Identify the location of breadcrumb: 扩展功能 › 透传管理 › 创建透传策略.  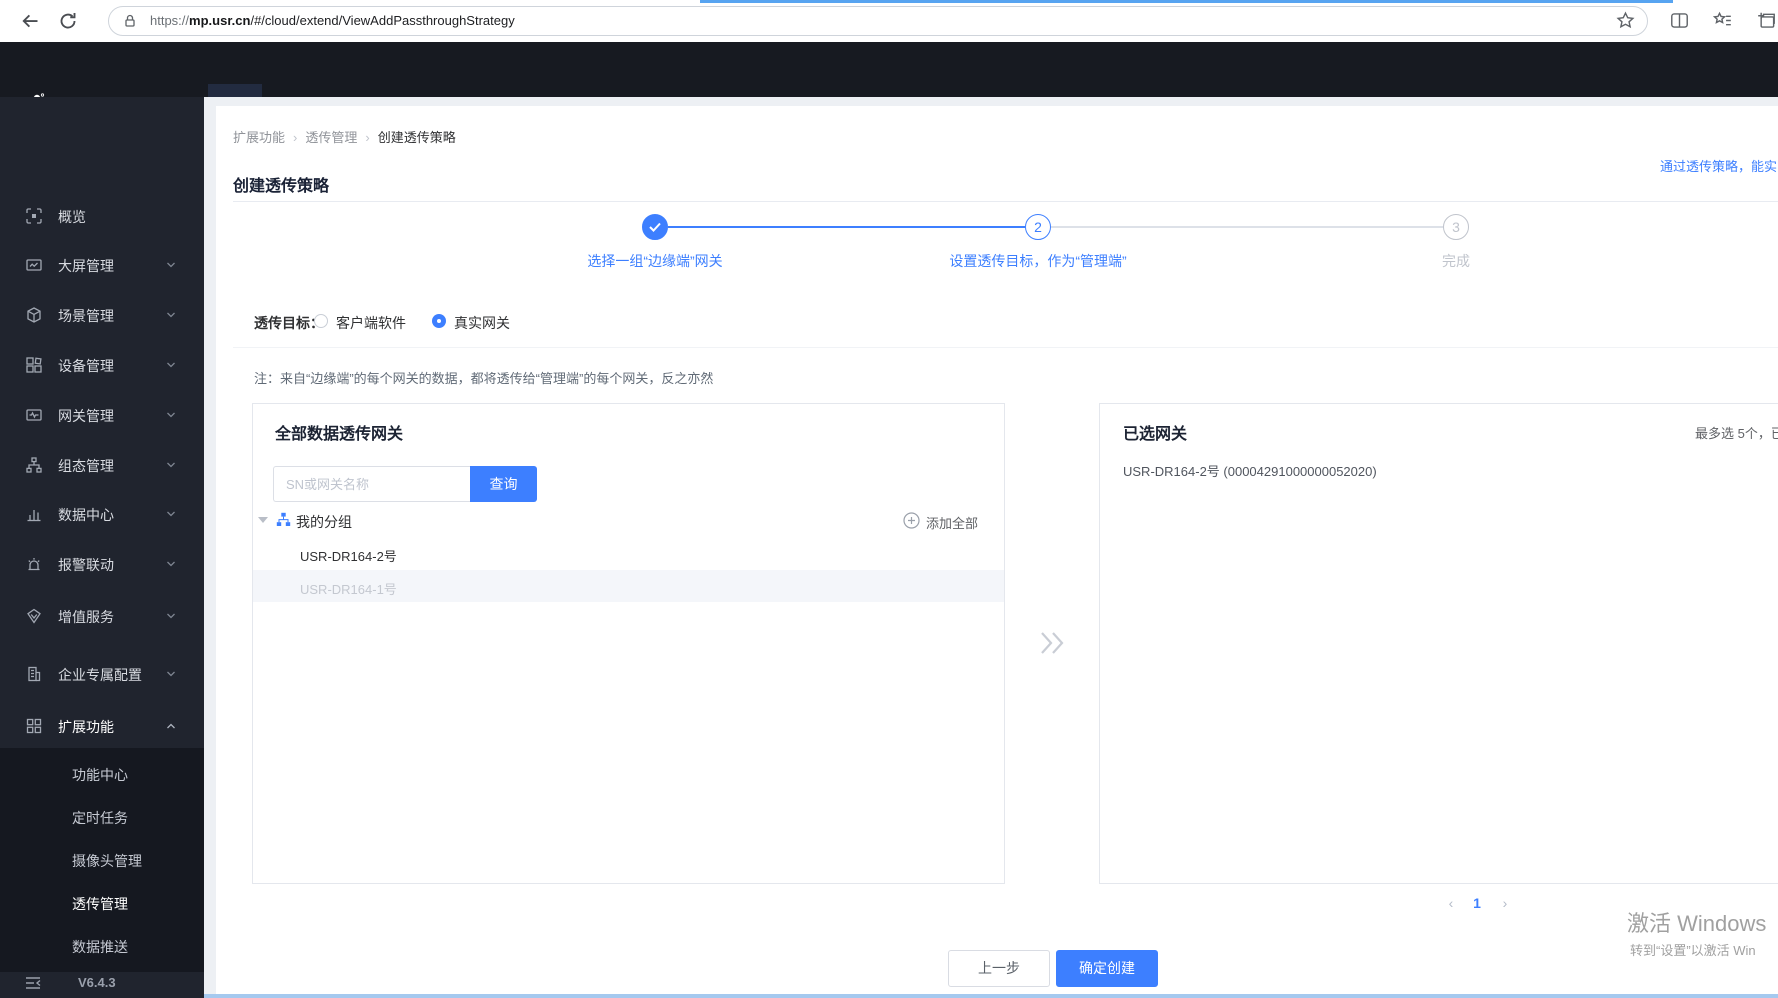
(344, 136).